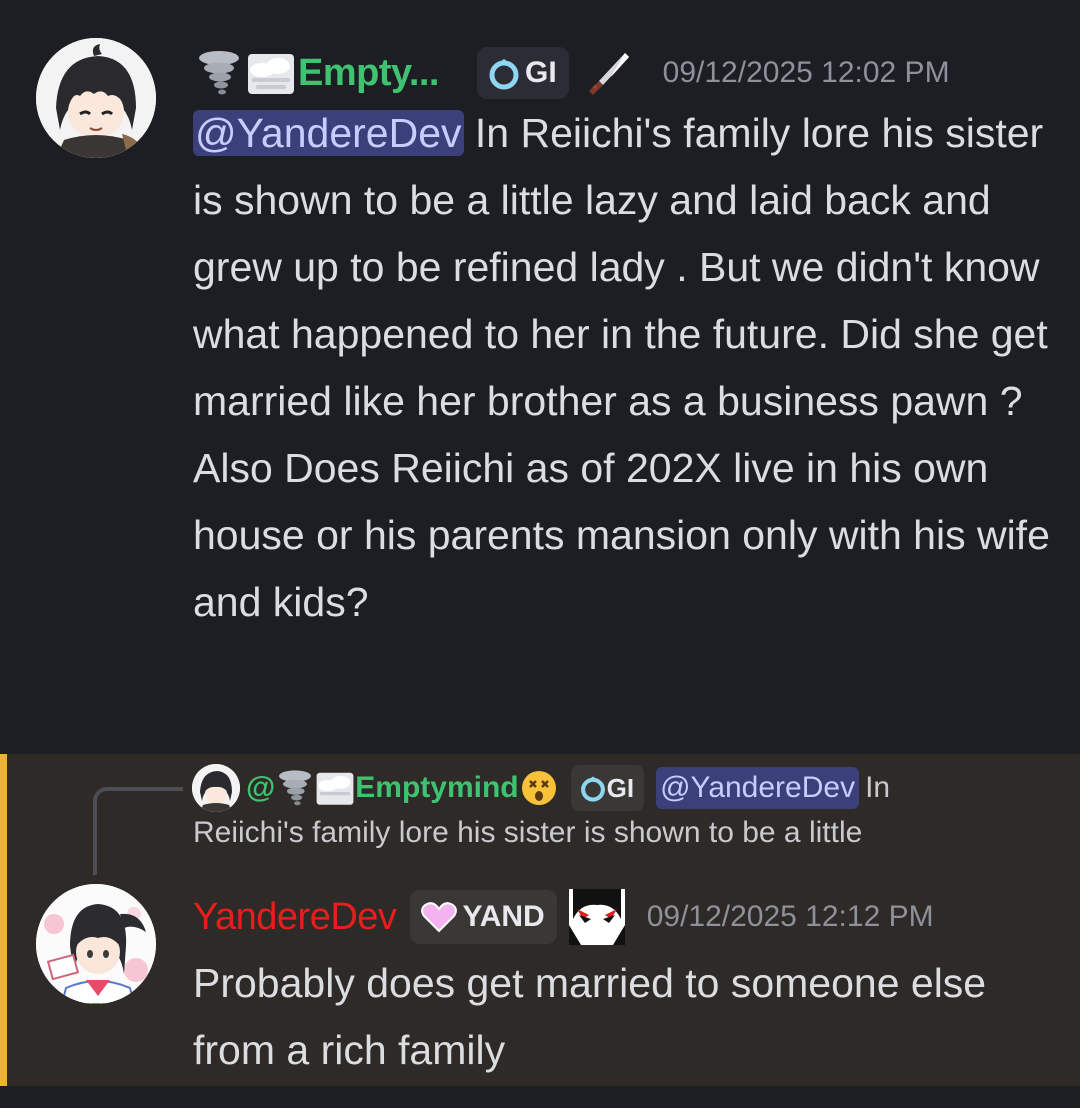 This screenshot has width=1080, height=1108. What do you see at coordinates (138, 831) in the screenshot?
I see `reply-connector` at bounding box center [138, 831].